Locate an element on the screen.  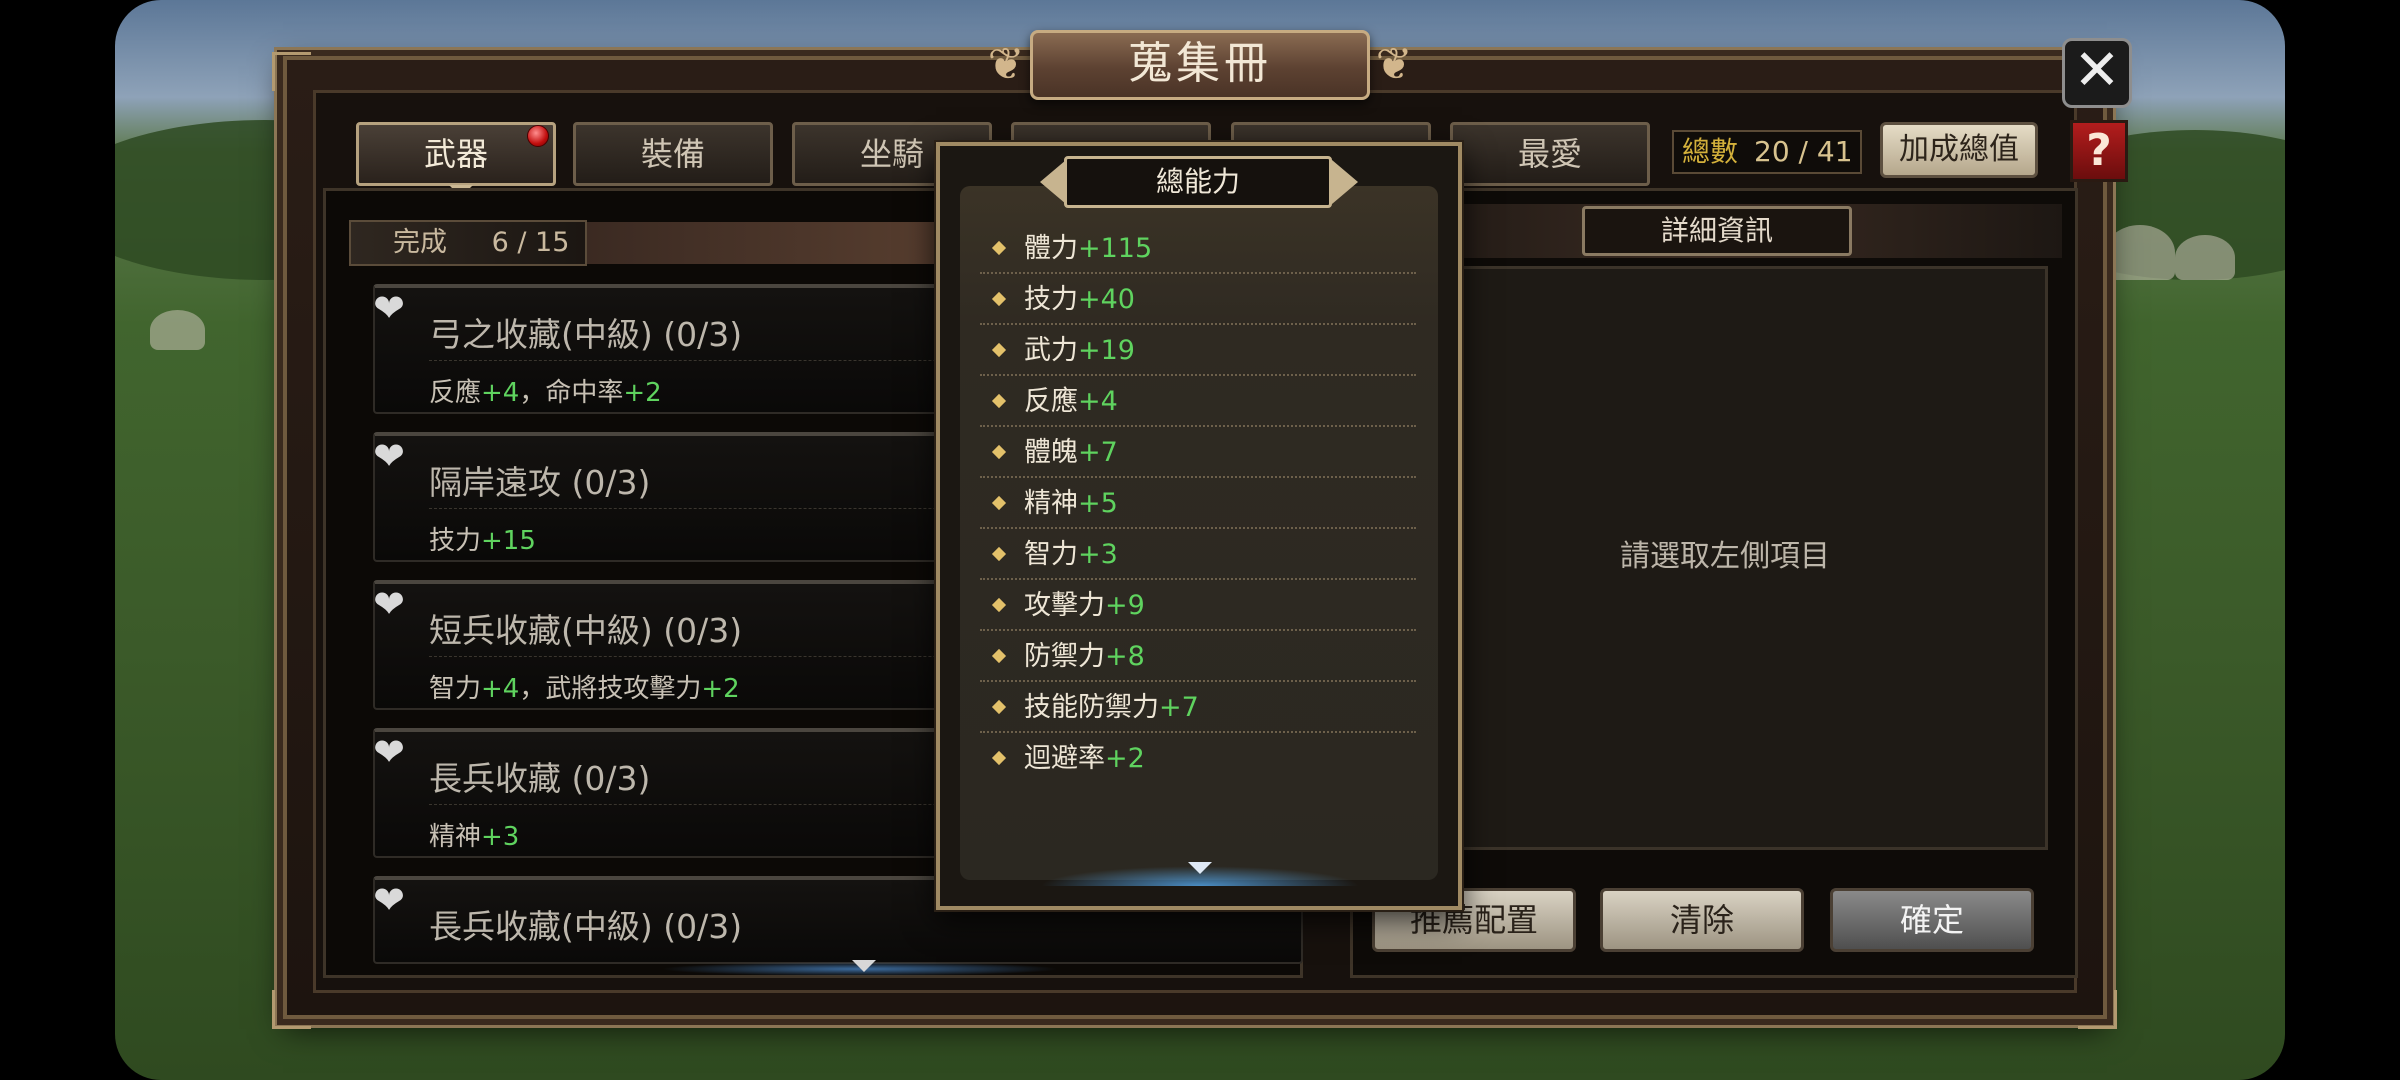
stat-row: 體力+115 is located at coordinates (1198, 249).